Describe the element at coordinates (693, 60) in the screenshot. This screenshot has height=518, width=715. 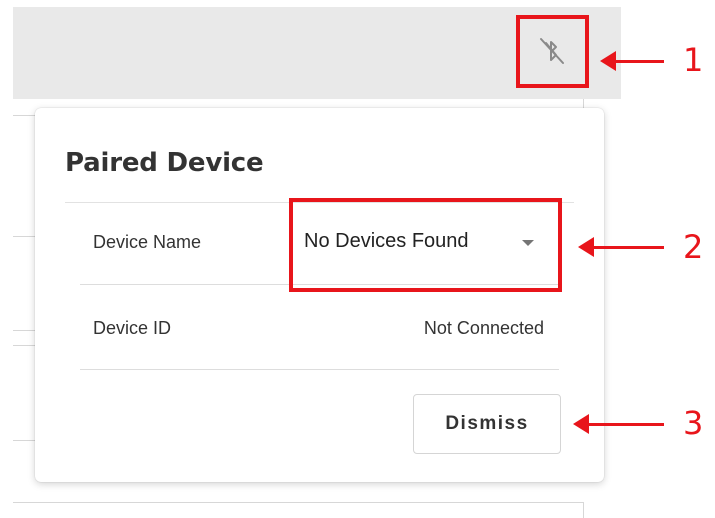
I see `callout-number-1: 1` at that location.